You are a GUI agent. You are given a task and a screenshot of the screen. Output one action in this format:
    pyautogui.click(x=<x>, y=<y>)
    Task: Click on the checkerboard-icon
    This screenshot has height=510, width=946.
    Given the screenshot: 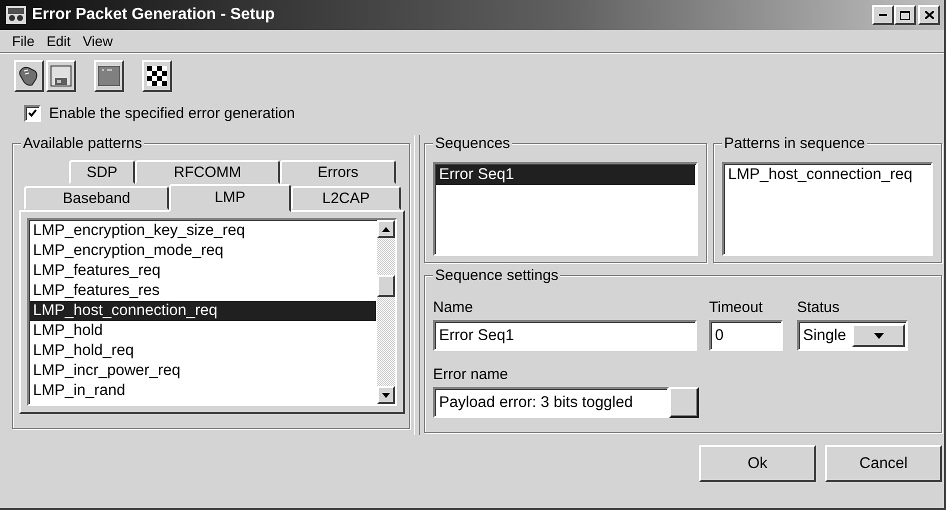 What is the action you would take?
    pyautogui.click(x=157, y=76)
    